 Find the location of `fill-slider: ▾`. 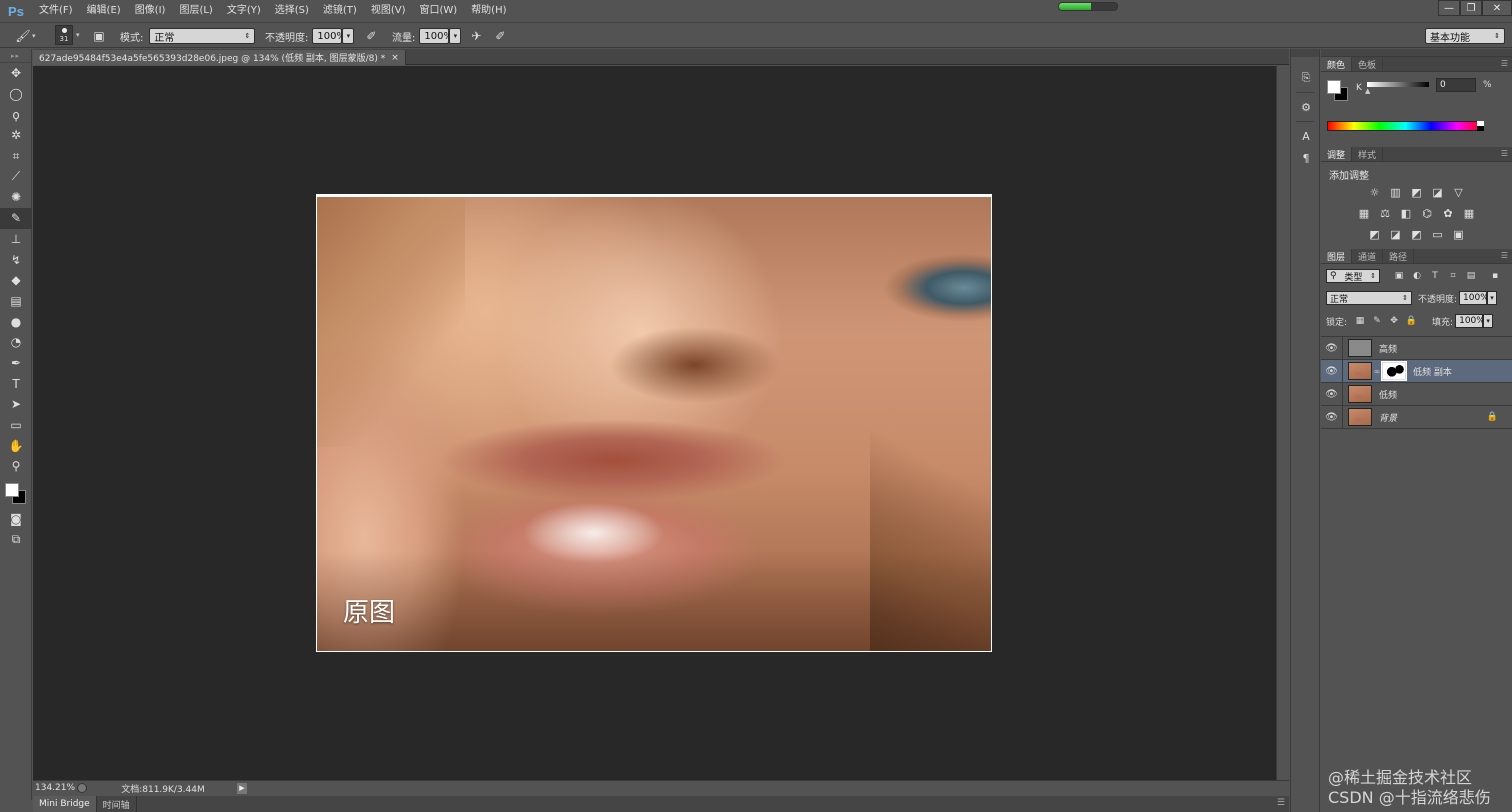

fill-slider: ▾ is located at coordinates (1488, 321).